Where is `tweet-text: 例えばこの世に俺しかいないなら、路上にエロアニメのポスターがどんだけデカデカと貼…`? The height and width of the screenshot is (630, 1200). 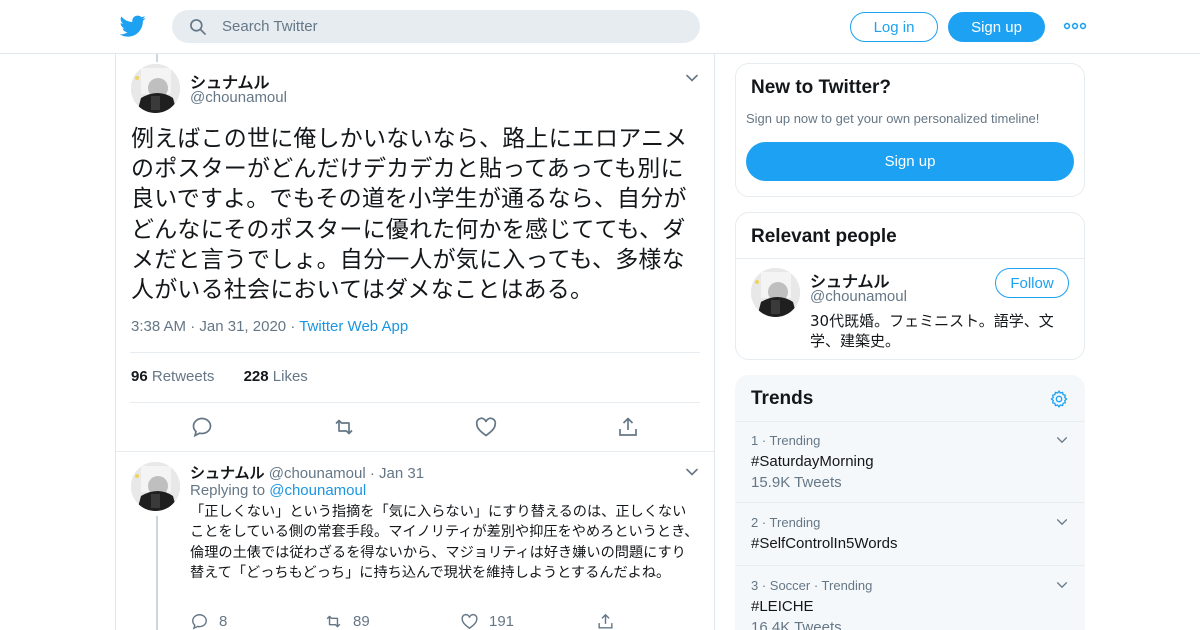
tweet-text: 例えばこの世に俺しかいないなら、路上にエロアニメのポスターがどんだけデカデカと貼… is located at coordinates (409, 215).